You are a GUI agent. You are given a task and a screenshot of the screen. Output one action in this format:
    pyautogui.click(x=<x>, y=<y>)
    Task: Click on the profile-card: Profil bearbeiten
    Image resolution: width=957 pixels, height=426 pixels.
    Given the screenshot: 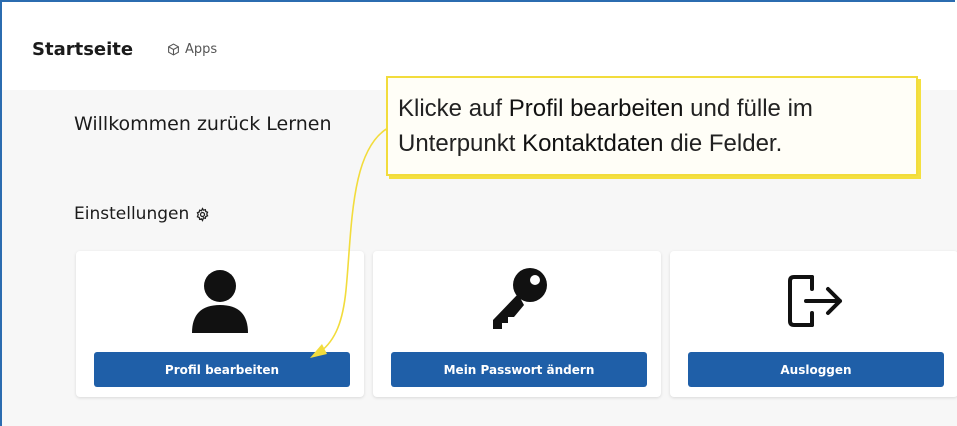 What is the action you would take?
    pyautogui.click(x=220, y=324)
    